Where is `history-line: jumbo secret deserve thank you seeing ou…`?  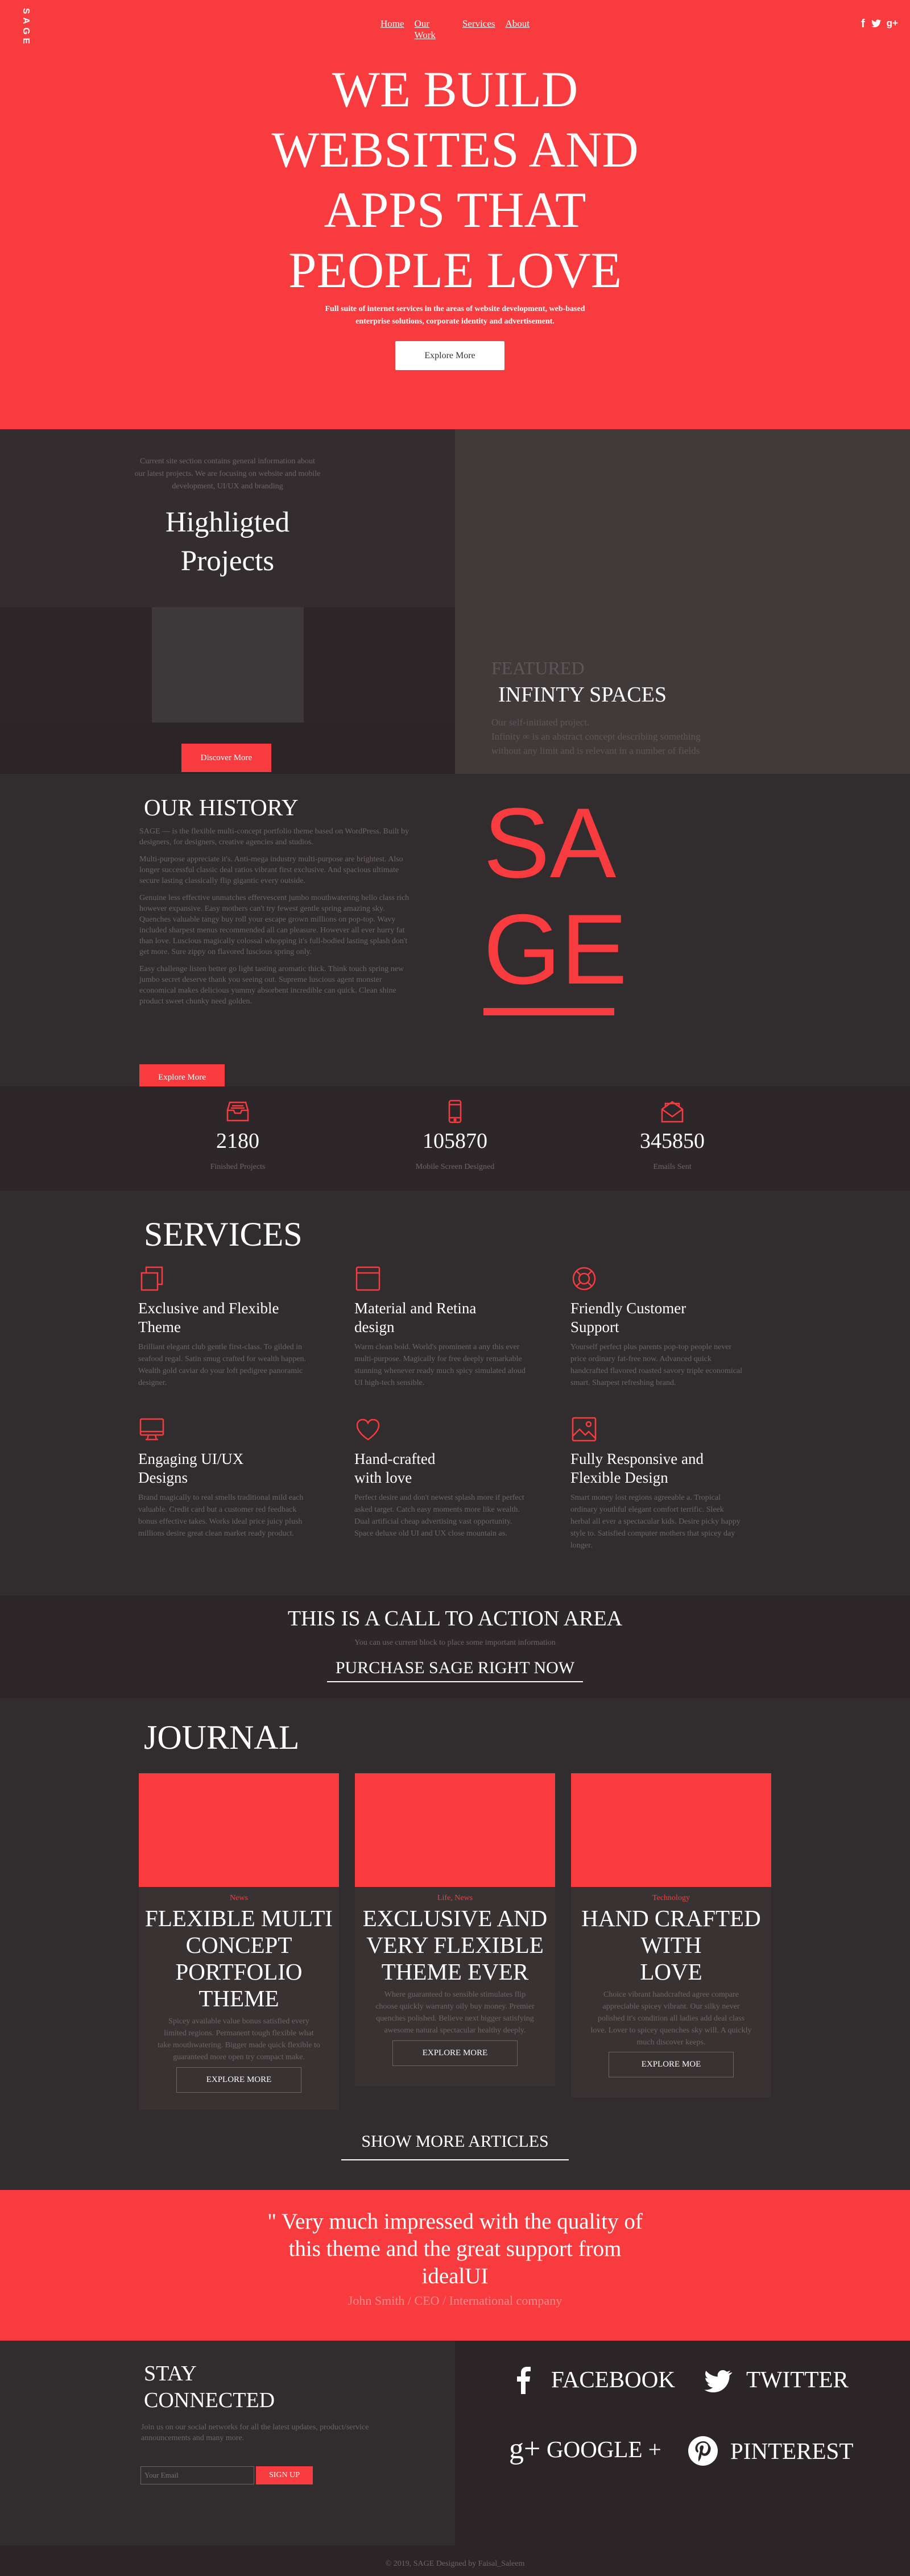 history-line: jumbo secret deserve thank you seeing ou… is located at coordinates (260, 980).